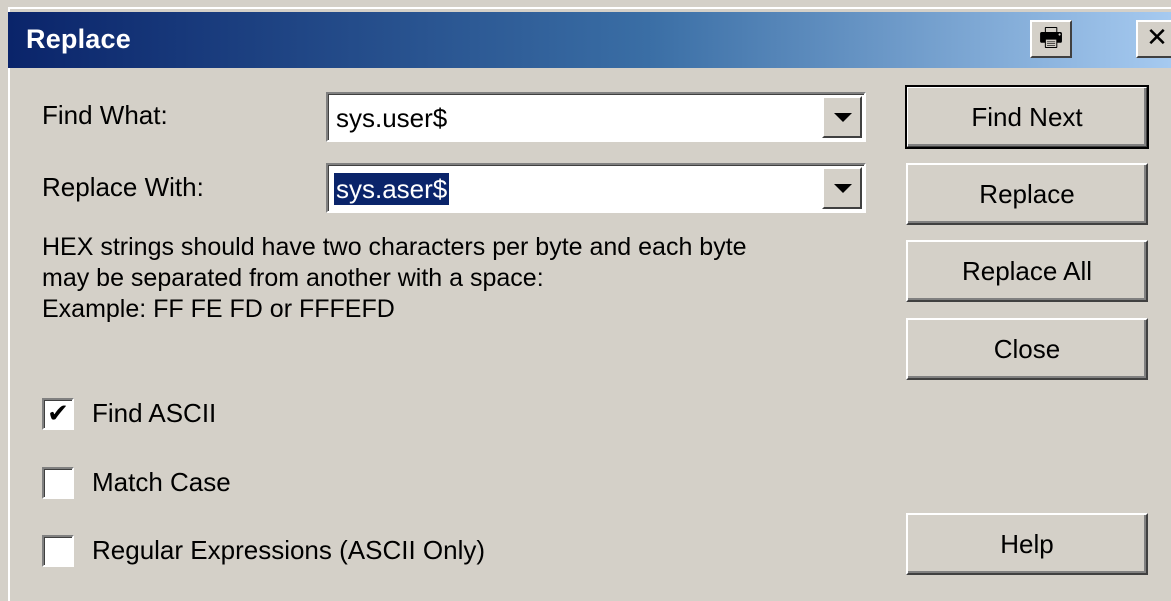  I want to click on help-line: Example: FF FE FD or FFFEFD, so click(218, 309).